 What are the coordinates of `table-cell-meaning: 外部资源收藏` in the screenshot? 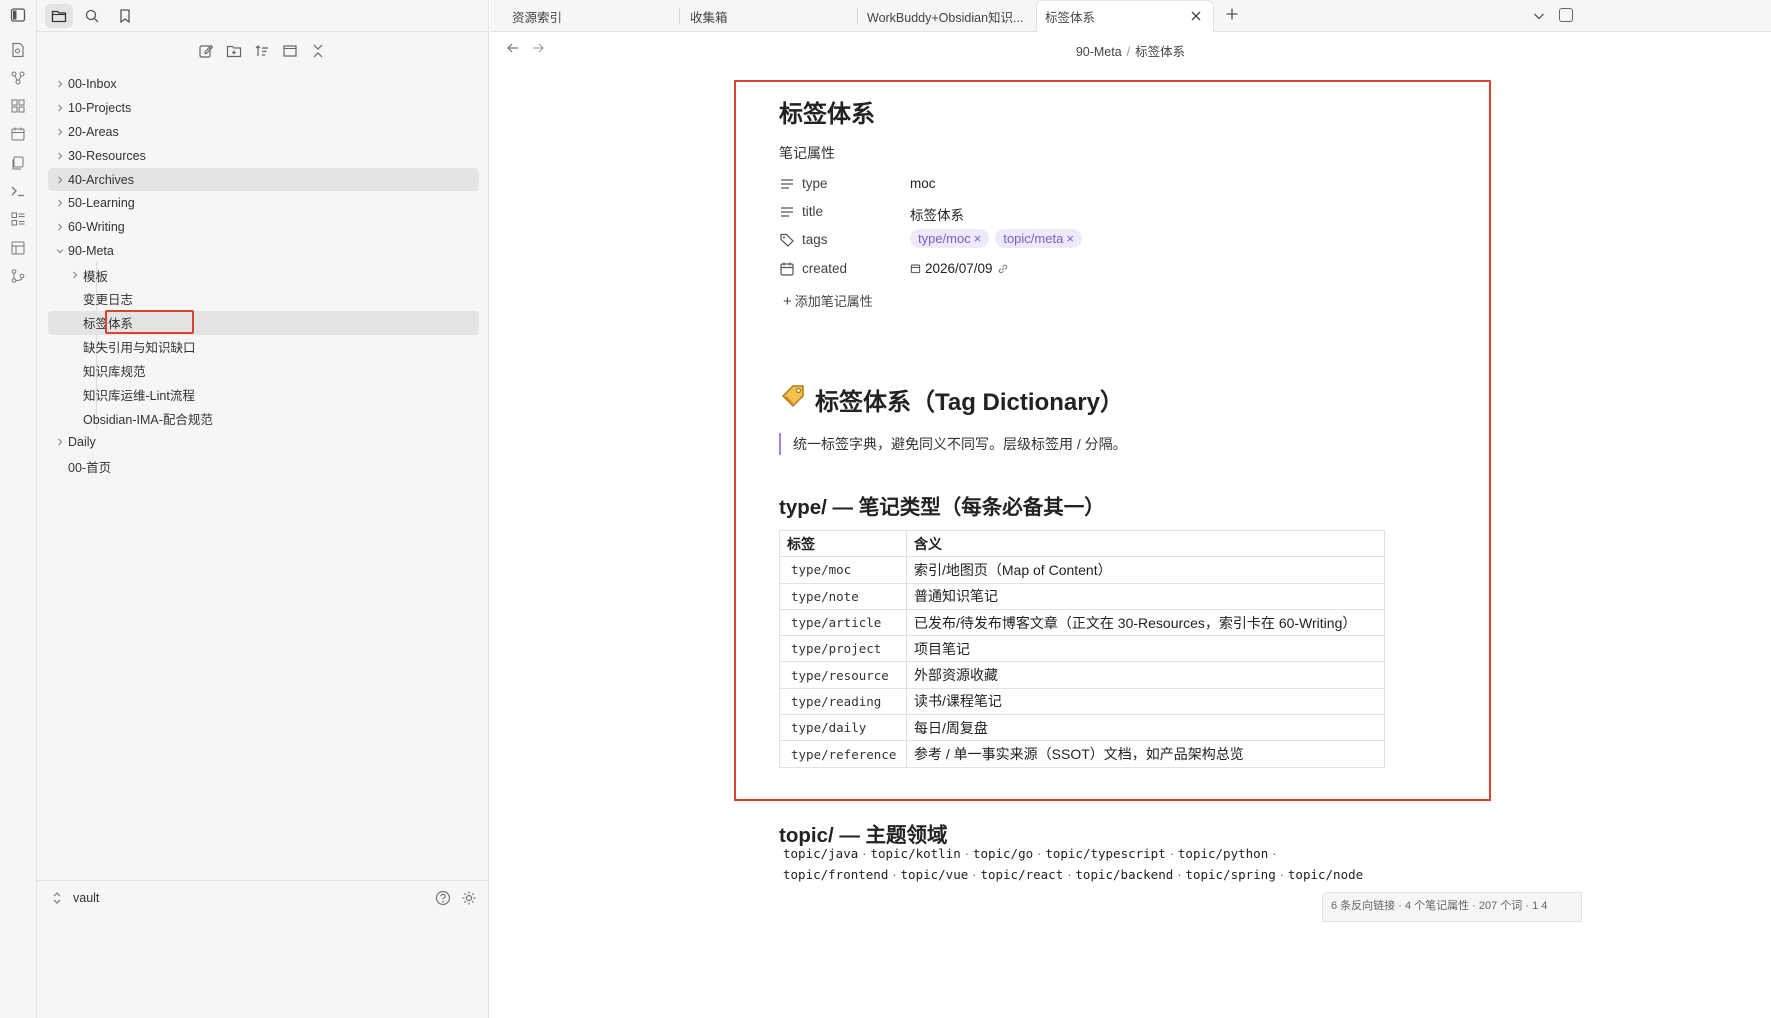 It's located at (1145, 675).